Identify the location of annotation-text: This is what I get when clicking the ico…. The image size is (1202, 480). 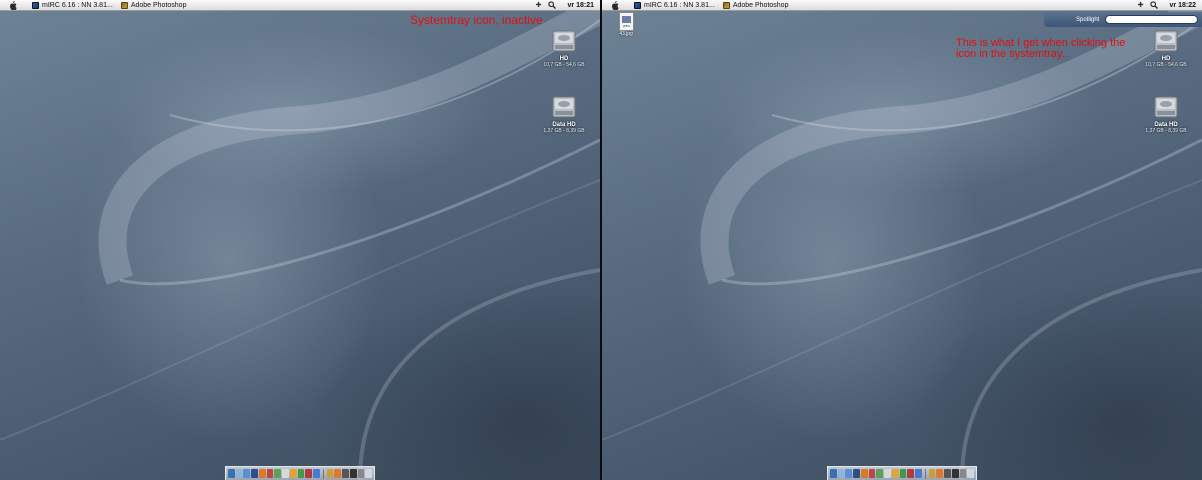
(1041, 48).